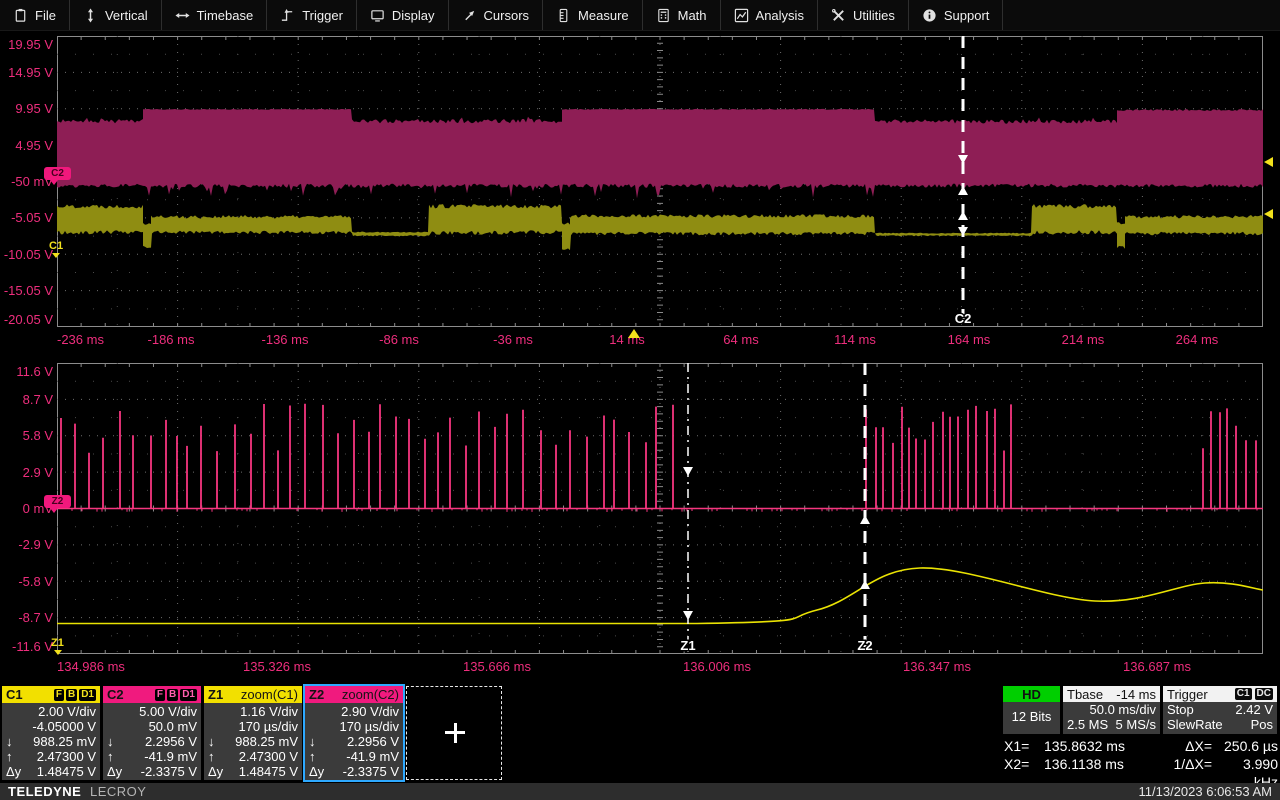  Describe the element at coordinates (863, 15) in the screenshot. I see `menu-utilities: Utilities` at that location.